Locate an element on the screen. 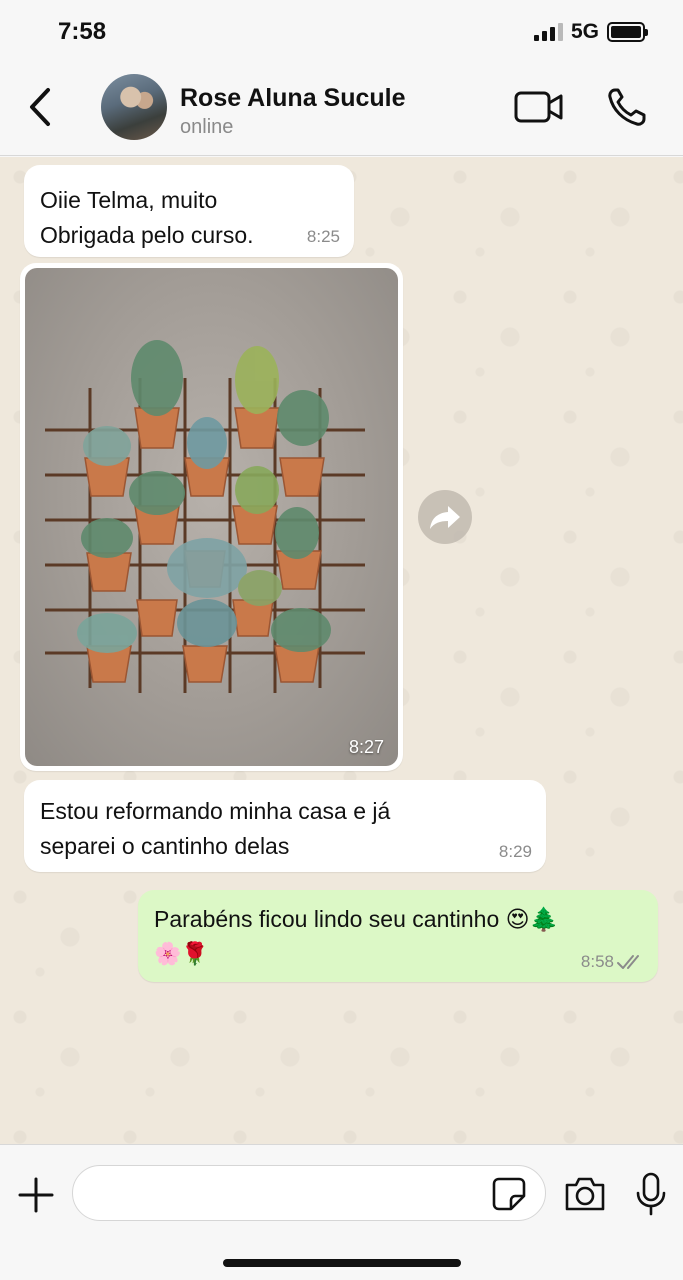  message-time: 8:25 is located at coordinates (323, 236).